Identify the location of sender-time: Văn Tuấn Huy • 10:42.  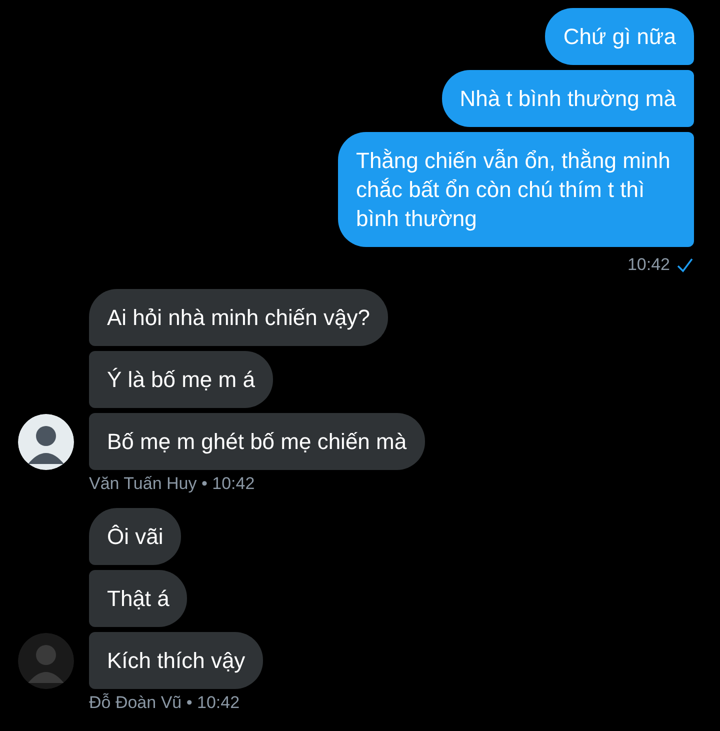
(172, 484).